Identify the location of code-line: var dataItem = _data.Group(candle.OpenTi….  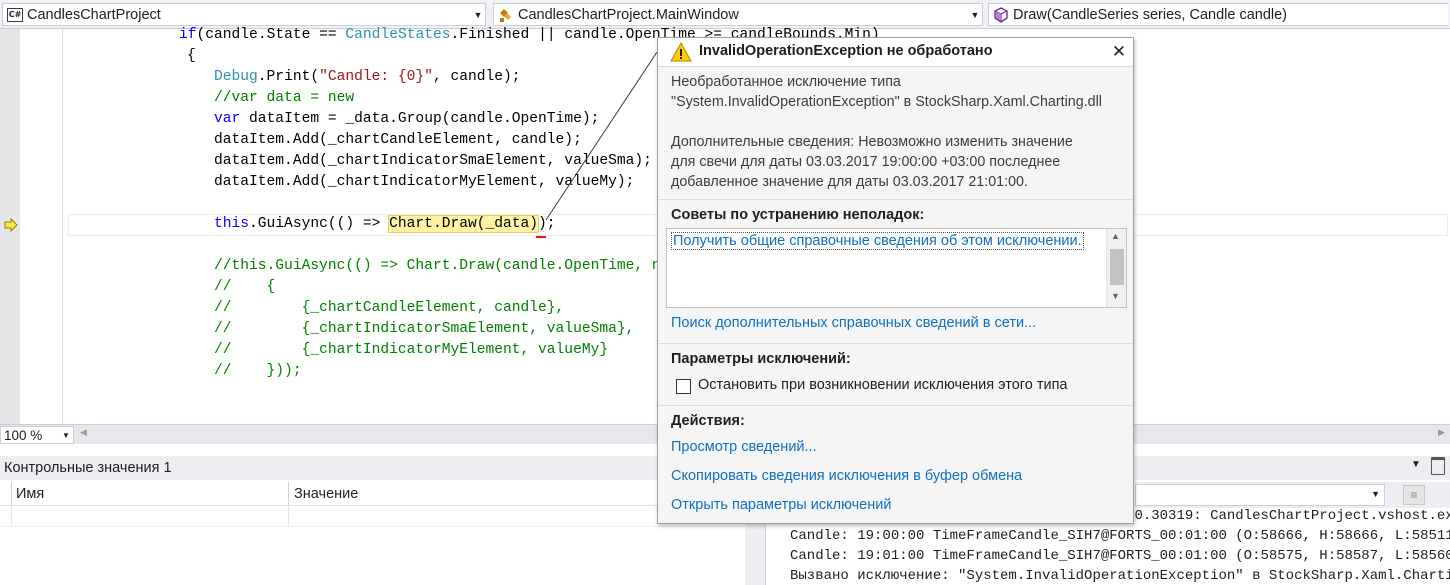
(406, 119).